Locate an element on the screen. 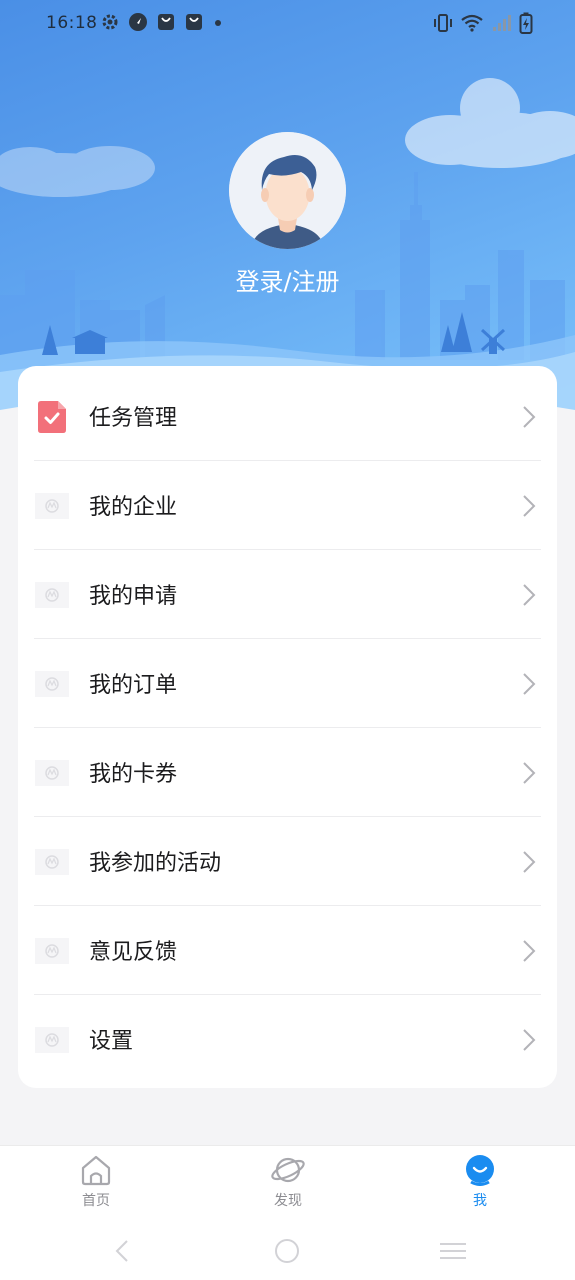  tab-me: 我 is located at coordinates (480, 1182).